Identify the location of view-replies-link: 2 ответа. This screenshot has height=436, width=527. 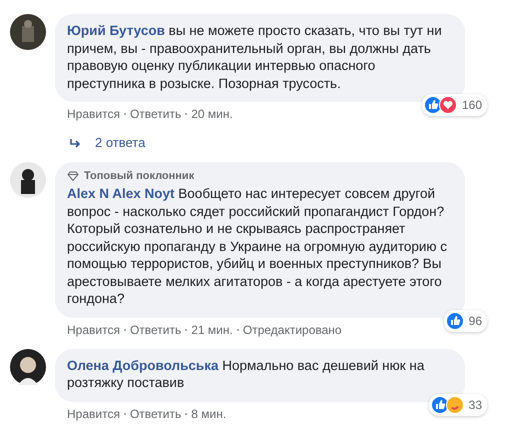
(100, 135).